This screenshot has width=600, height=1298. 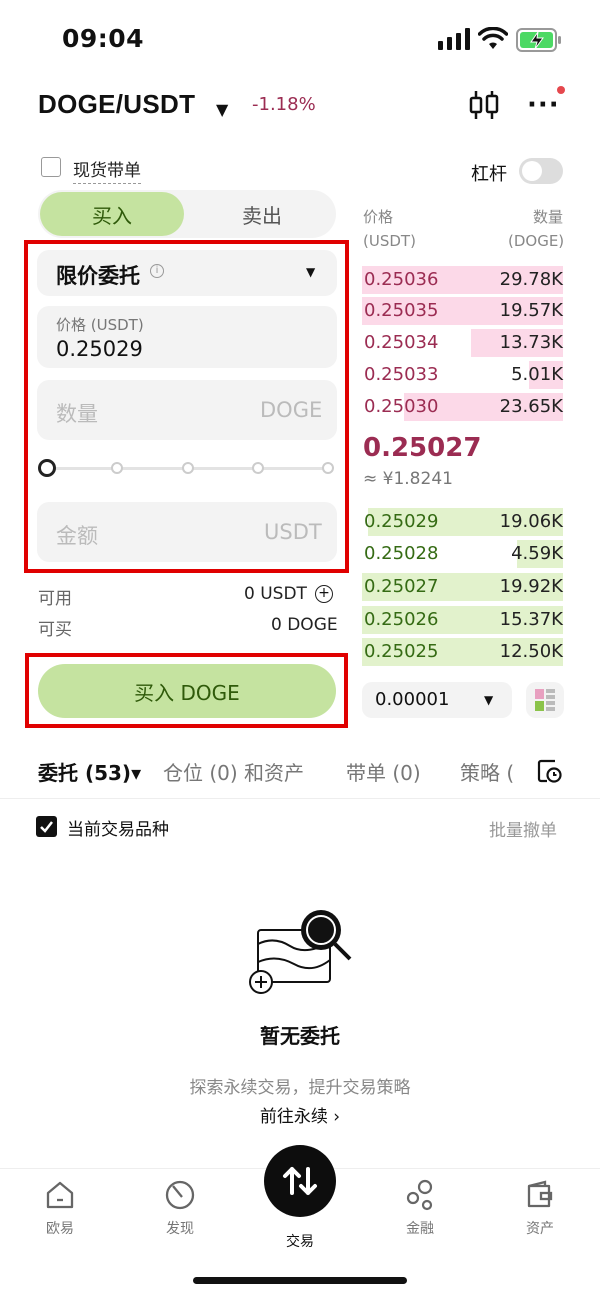 I want to click on current-pair-checkbox, so click(x=46, y=826).